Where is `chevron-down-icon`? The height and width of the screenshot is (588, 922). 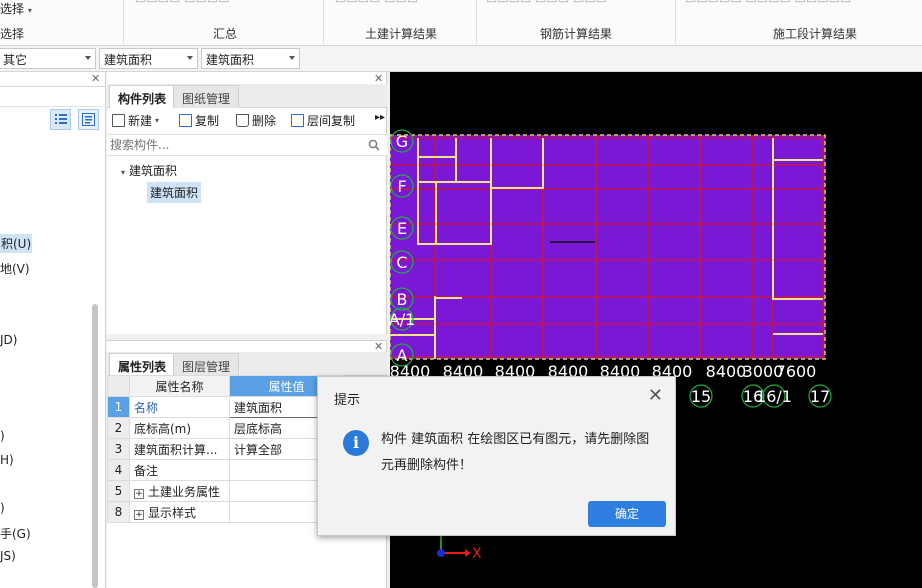
chevron-down-icon is located at coordinates (88, 58).